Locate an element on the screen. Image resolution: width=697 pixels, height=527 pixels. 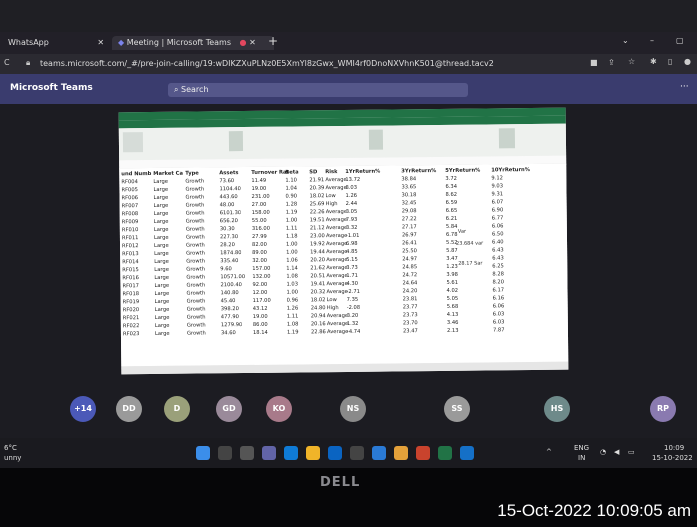
table-cell: 8.03 is located at coordinates (351, 188).